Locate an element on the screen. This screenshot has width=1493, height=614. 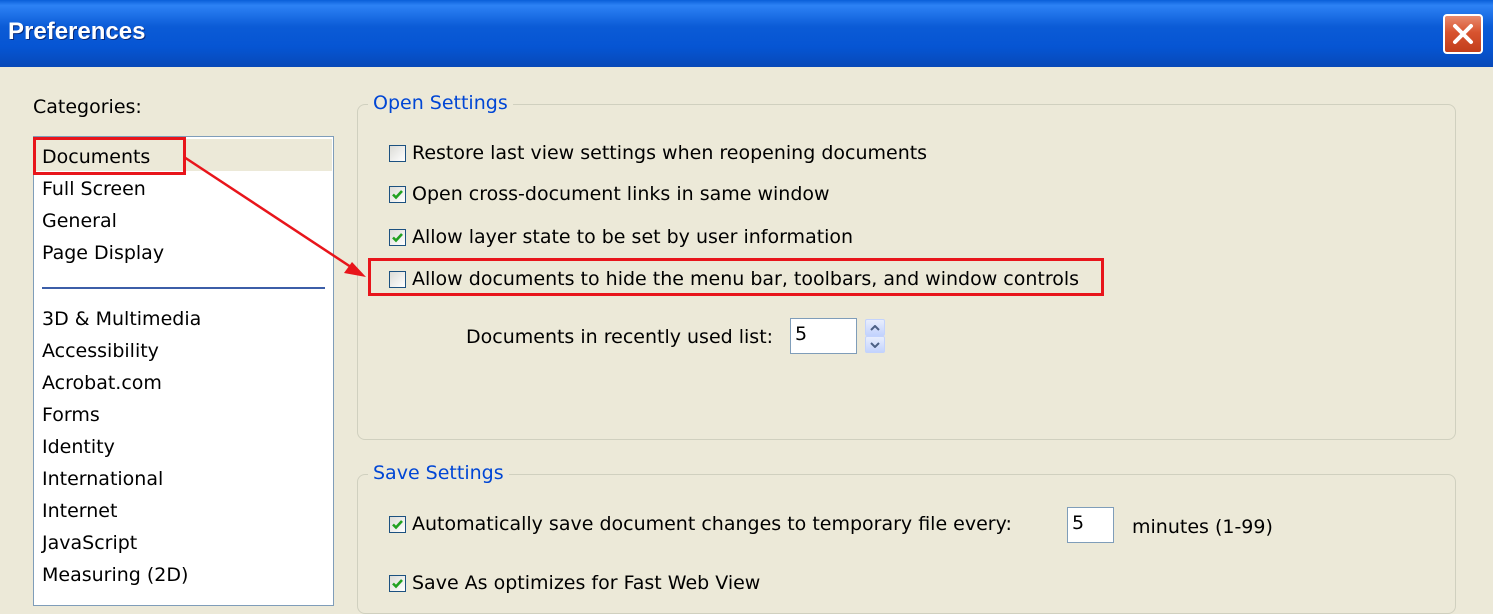
annotation-arrow-icon is located at coordinates (274, 216).